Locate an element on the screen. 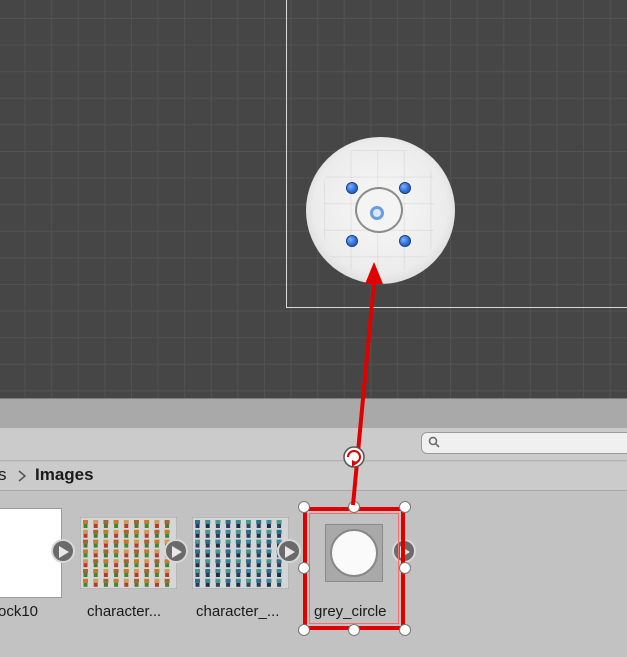 The height and width of the screenshot is (657, 627). rect-handle-top-left is located at coordinates (352, 188).